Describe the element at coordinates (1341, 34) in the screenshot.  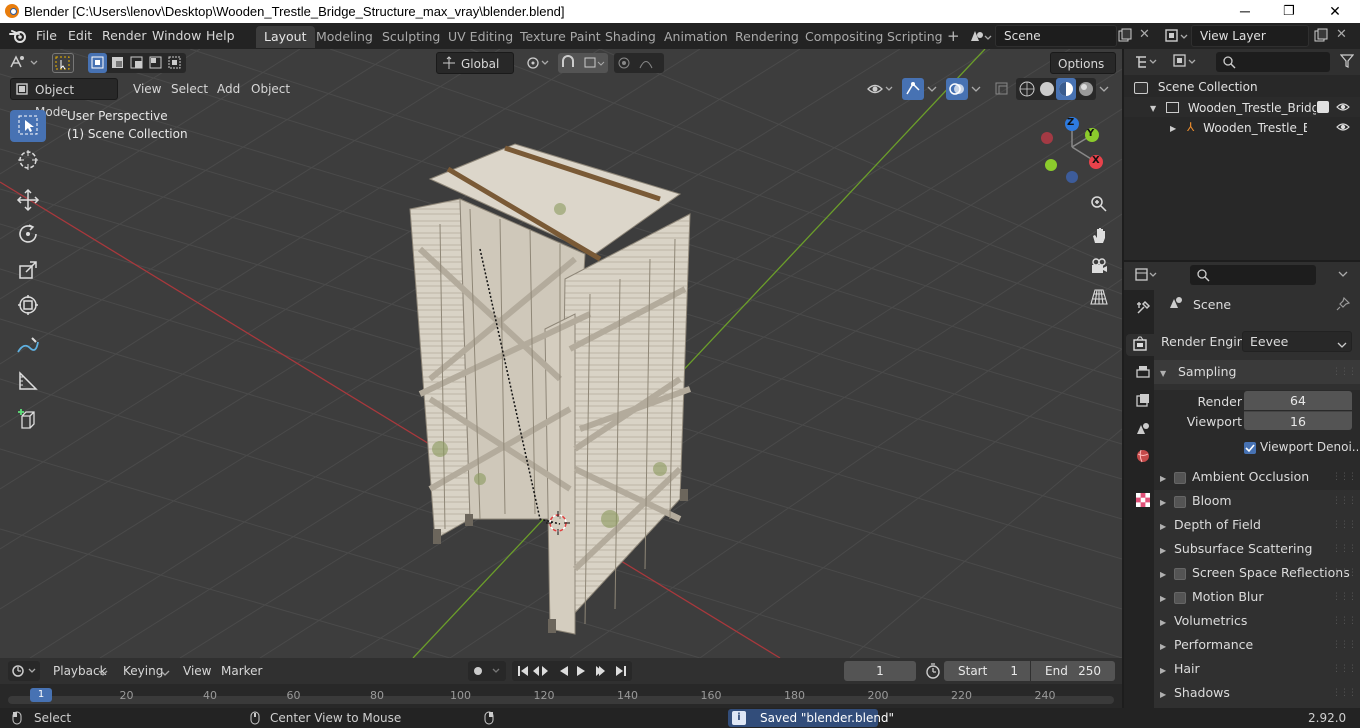
I see `remove-view-layer-icon: ✕` at that location.